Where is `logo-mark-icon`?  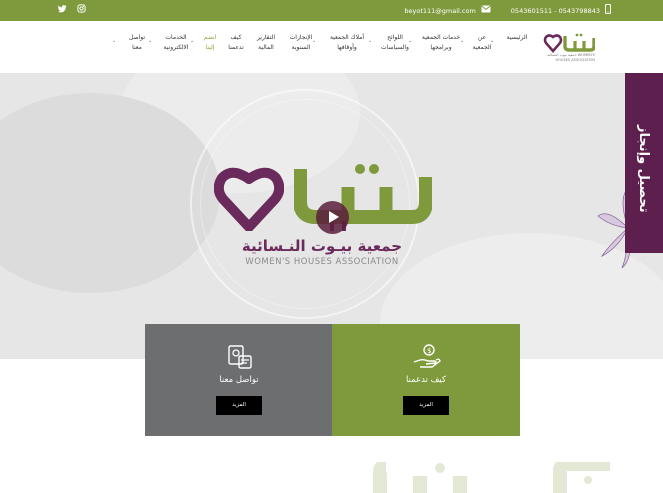
logo-mark-icon is located at coordinates (569, 43).